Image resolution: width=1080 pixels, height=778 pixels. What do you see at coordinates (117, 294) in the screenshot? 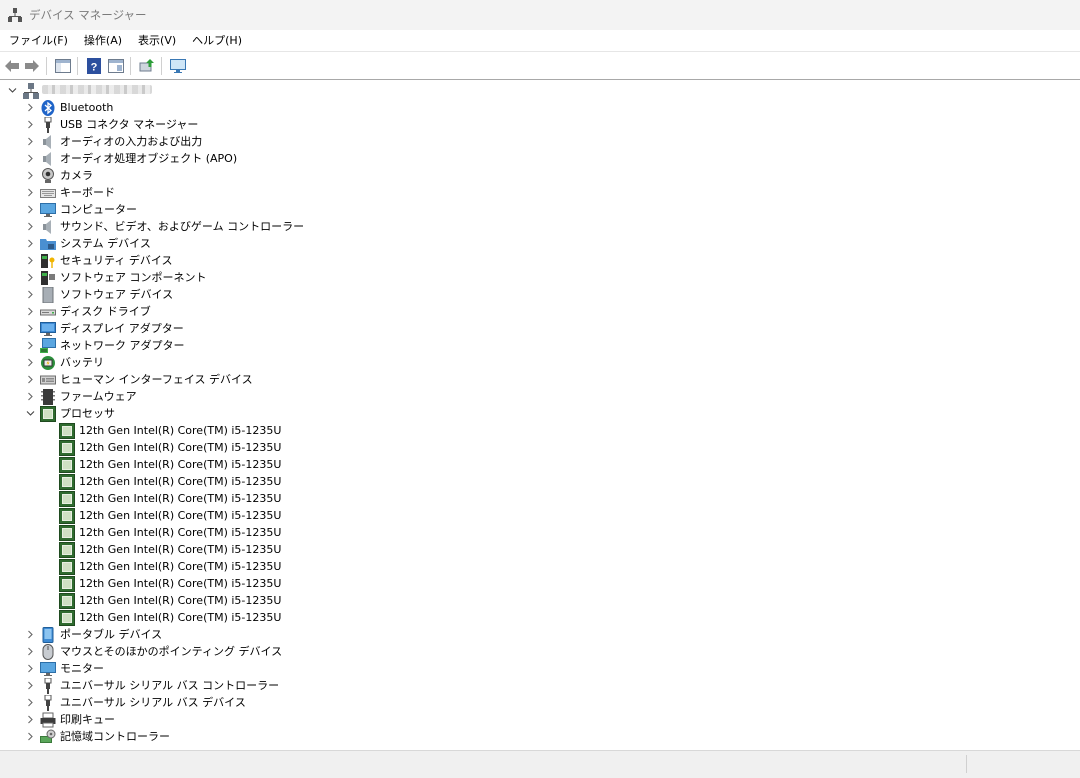
I see `tree-category-label: ソフトウェア デバイス` at bounding box center [117, 294].